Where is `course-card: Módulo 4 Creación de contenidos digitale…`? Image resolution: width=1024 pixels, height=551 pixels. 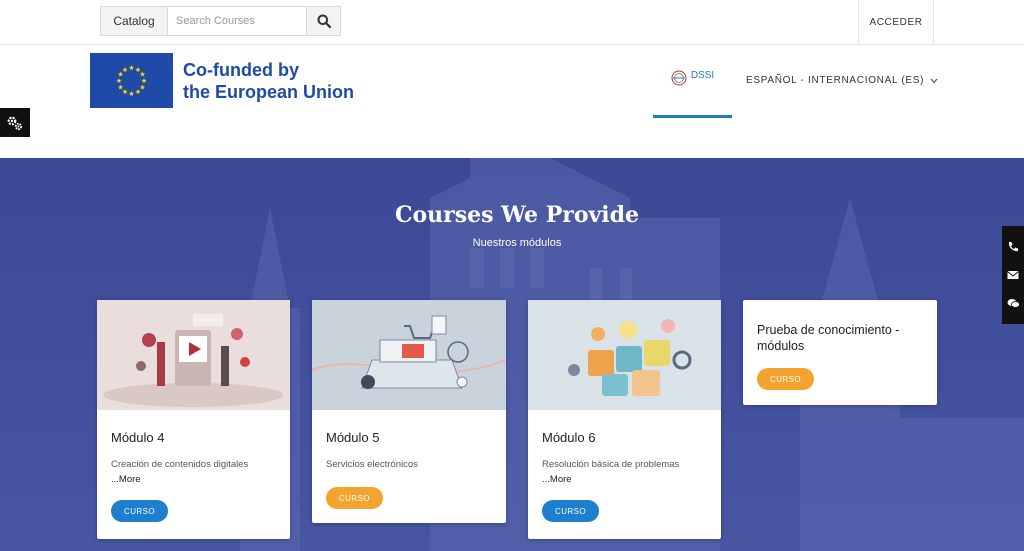
course-card: Módulo 4 Creación de contenidos digitale… is located at coordinates (193, 419).